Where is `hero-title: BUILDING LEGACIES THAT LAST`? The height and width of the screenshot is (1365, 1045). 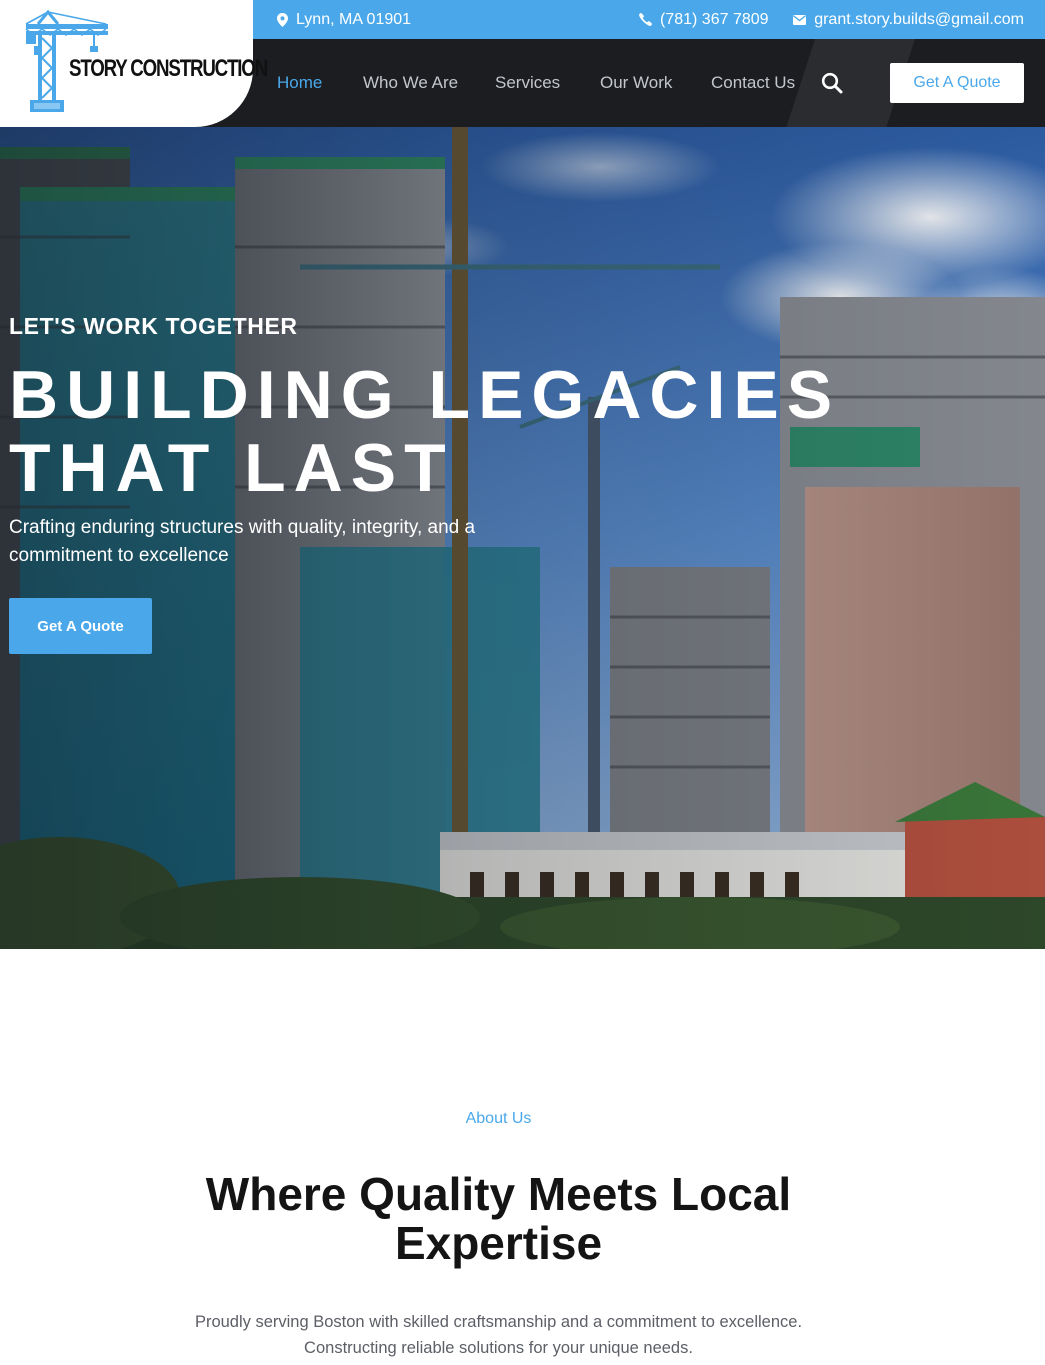 hero-title: BUILDING LEGACIES THAT LAST is located at coordinates (424, 432).